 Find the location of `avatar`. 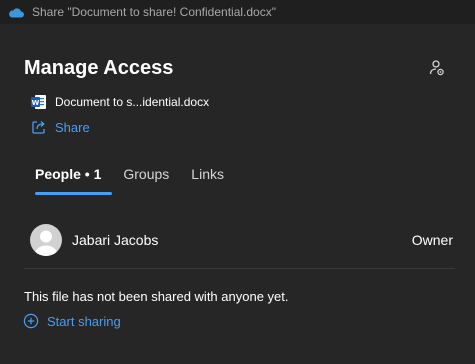

avatar is located at coordinates (46, 240).